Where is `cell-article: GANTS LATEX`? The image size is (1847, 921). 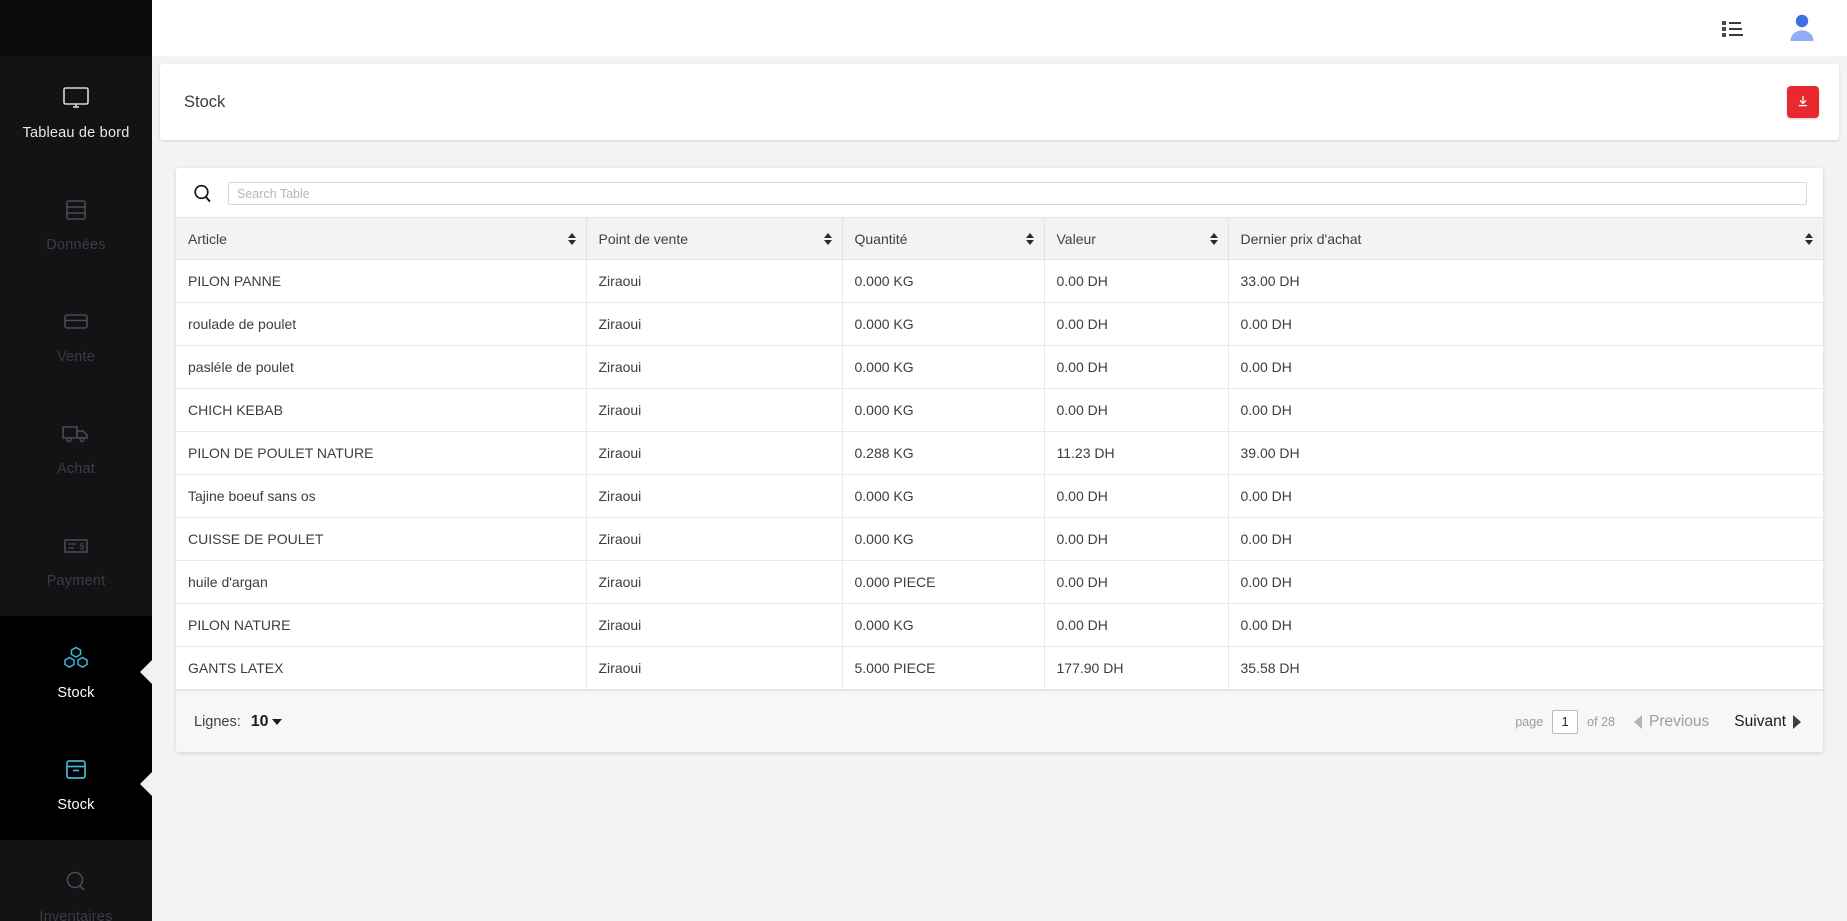 cell-article: GANTS LATEX is located at coordinates (381, 668).